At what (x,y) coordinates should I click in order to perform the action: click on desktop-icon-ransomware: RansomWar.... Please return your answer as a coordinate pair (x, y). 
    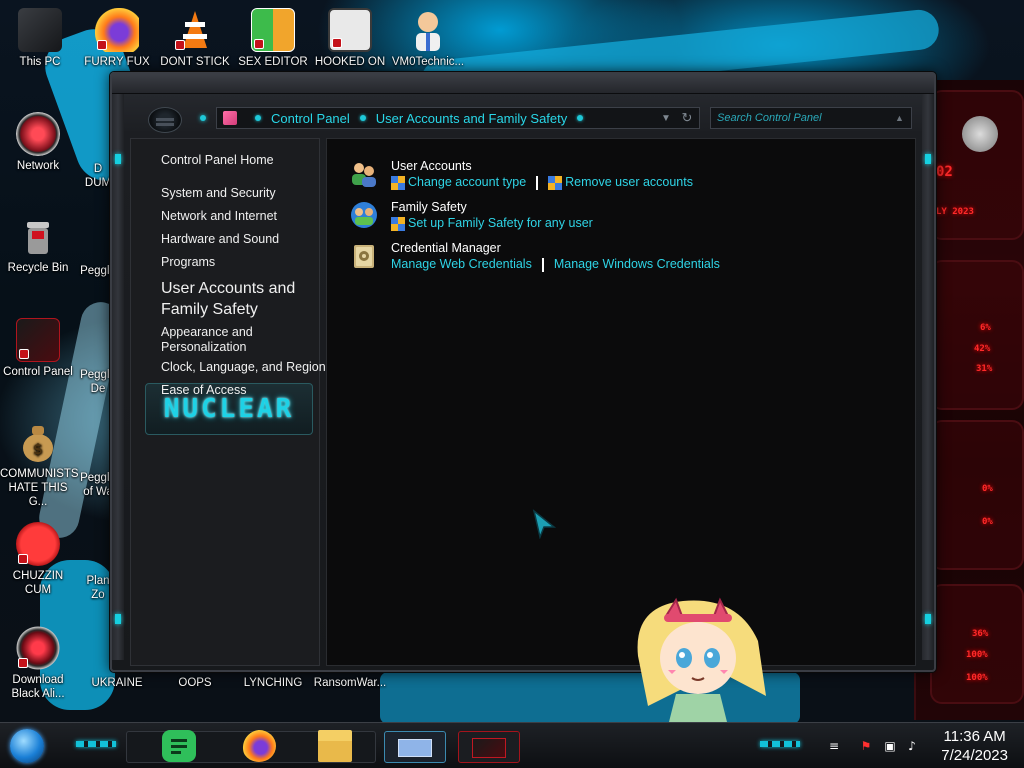
    Looking at the image, I should click on (350, 683).